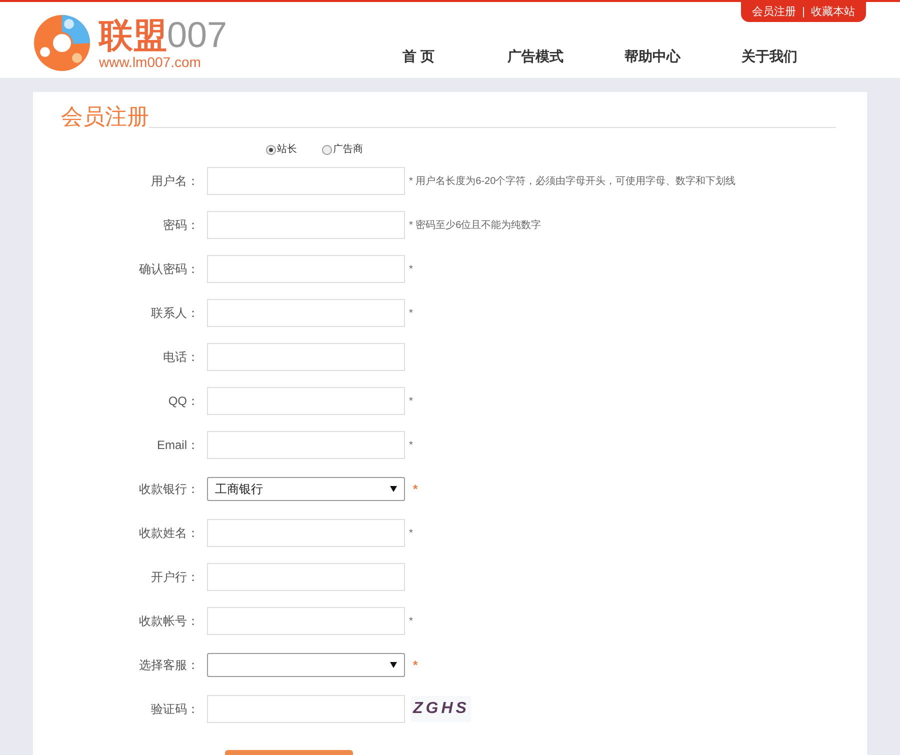 The height and width of the screenshot is (755, 900). I want to click on radio-option: 广告商, so click(342, 149).